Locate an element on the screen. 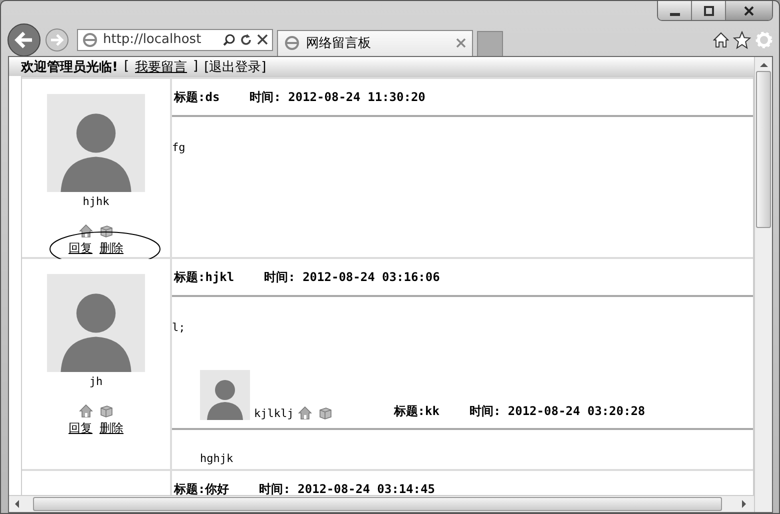 This screenshot has height=514, width=780. vertical-scrollbar is located at coordinates (763, 284).